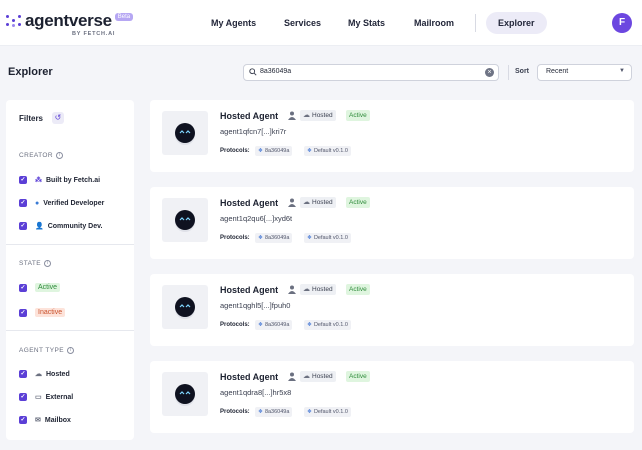  I want to click on nav-my-agents: My Agents, so click(233, 23).